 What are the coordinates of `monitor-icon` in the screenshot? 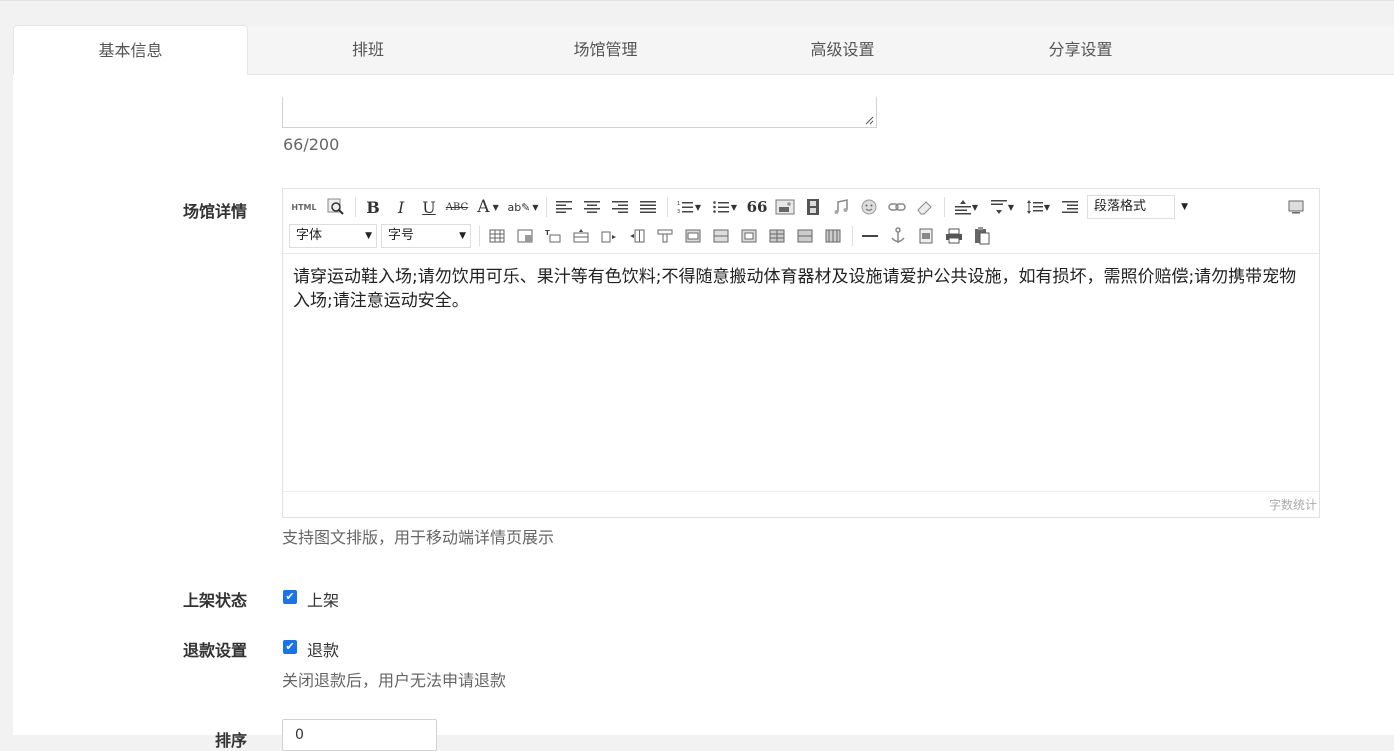 It's located at (1296, 207).